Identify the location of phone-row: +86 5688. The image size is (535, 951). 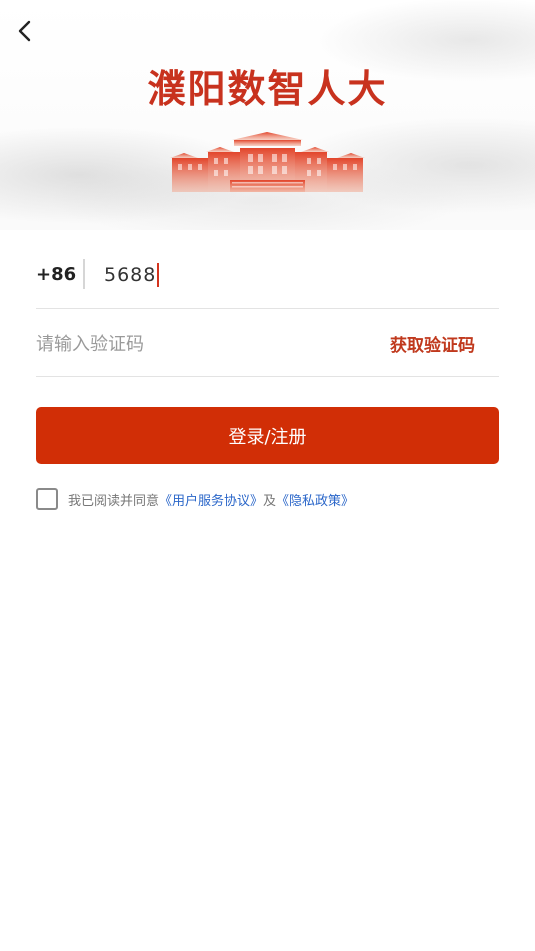
(267, 279).